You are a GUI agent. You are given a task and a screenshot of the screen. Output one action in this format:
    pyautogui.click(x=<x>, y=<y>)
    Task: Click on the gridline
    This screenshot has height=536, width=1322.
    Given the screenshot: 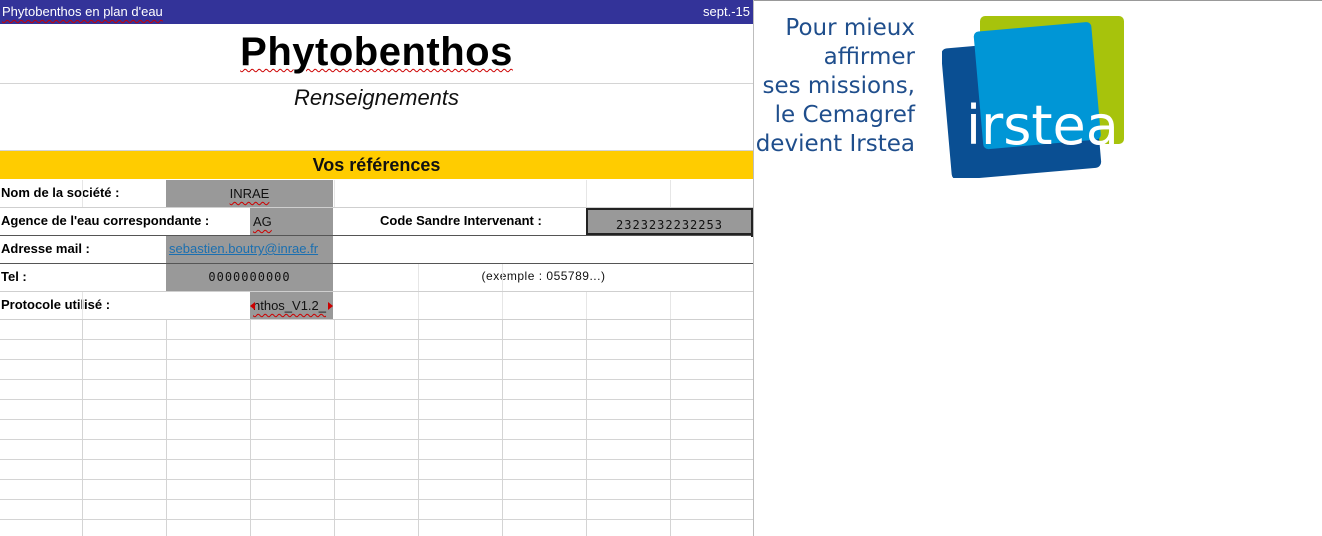 What is the action you would take?
    pyautogui.click(x=376, y=83)
    